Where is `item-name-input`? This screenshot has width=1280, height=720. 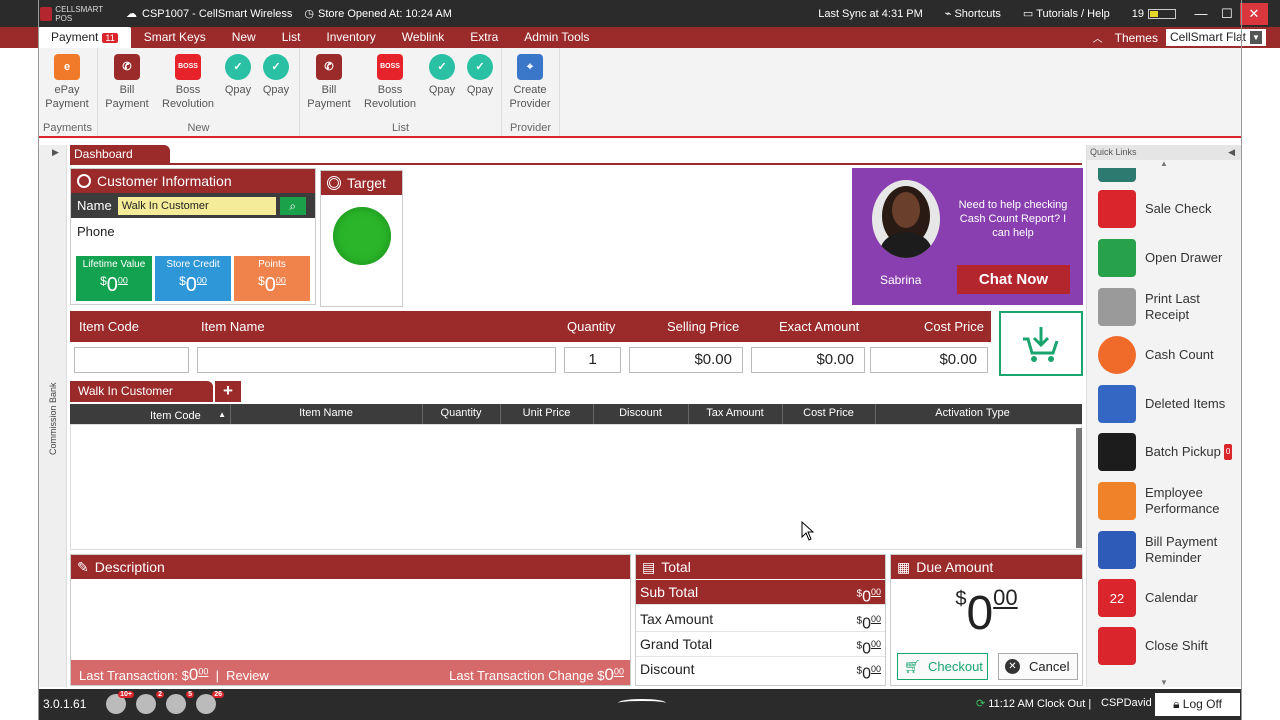
item-name-input is located at coordinates (376, 360).